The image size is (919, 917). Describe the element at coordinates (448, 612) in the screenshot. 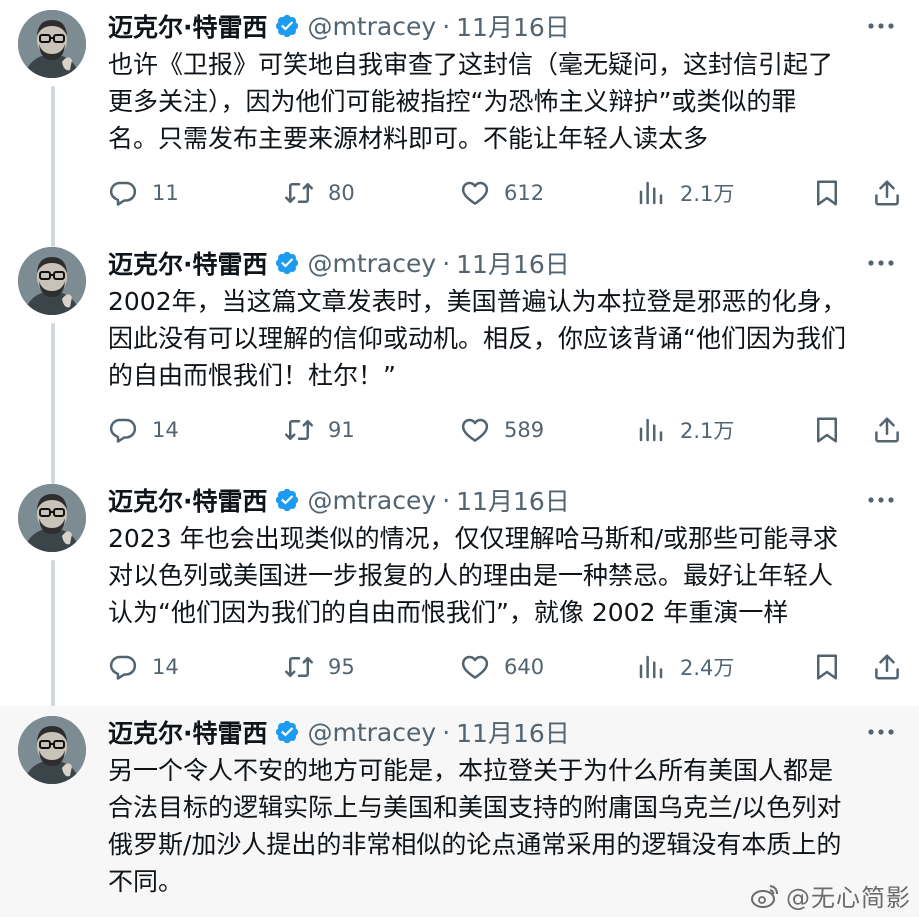

I see `tweet-text-line: 认为“他们因为我们的自由而恨我们”，就像 2002 年重演一样` at that location.